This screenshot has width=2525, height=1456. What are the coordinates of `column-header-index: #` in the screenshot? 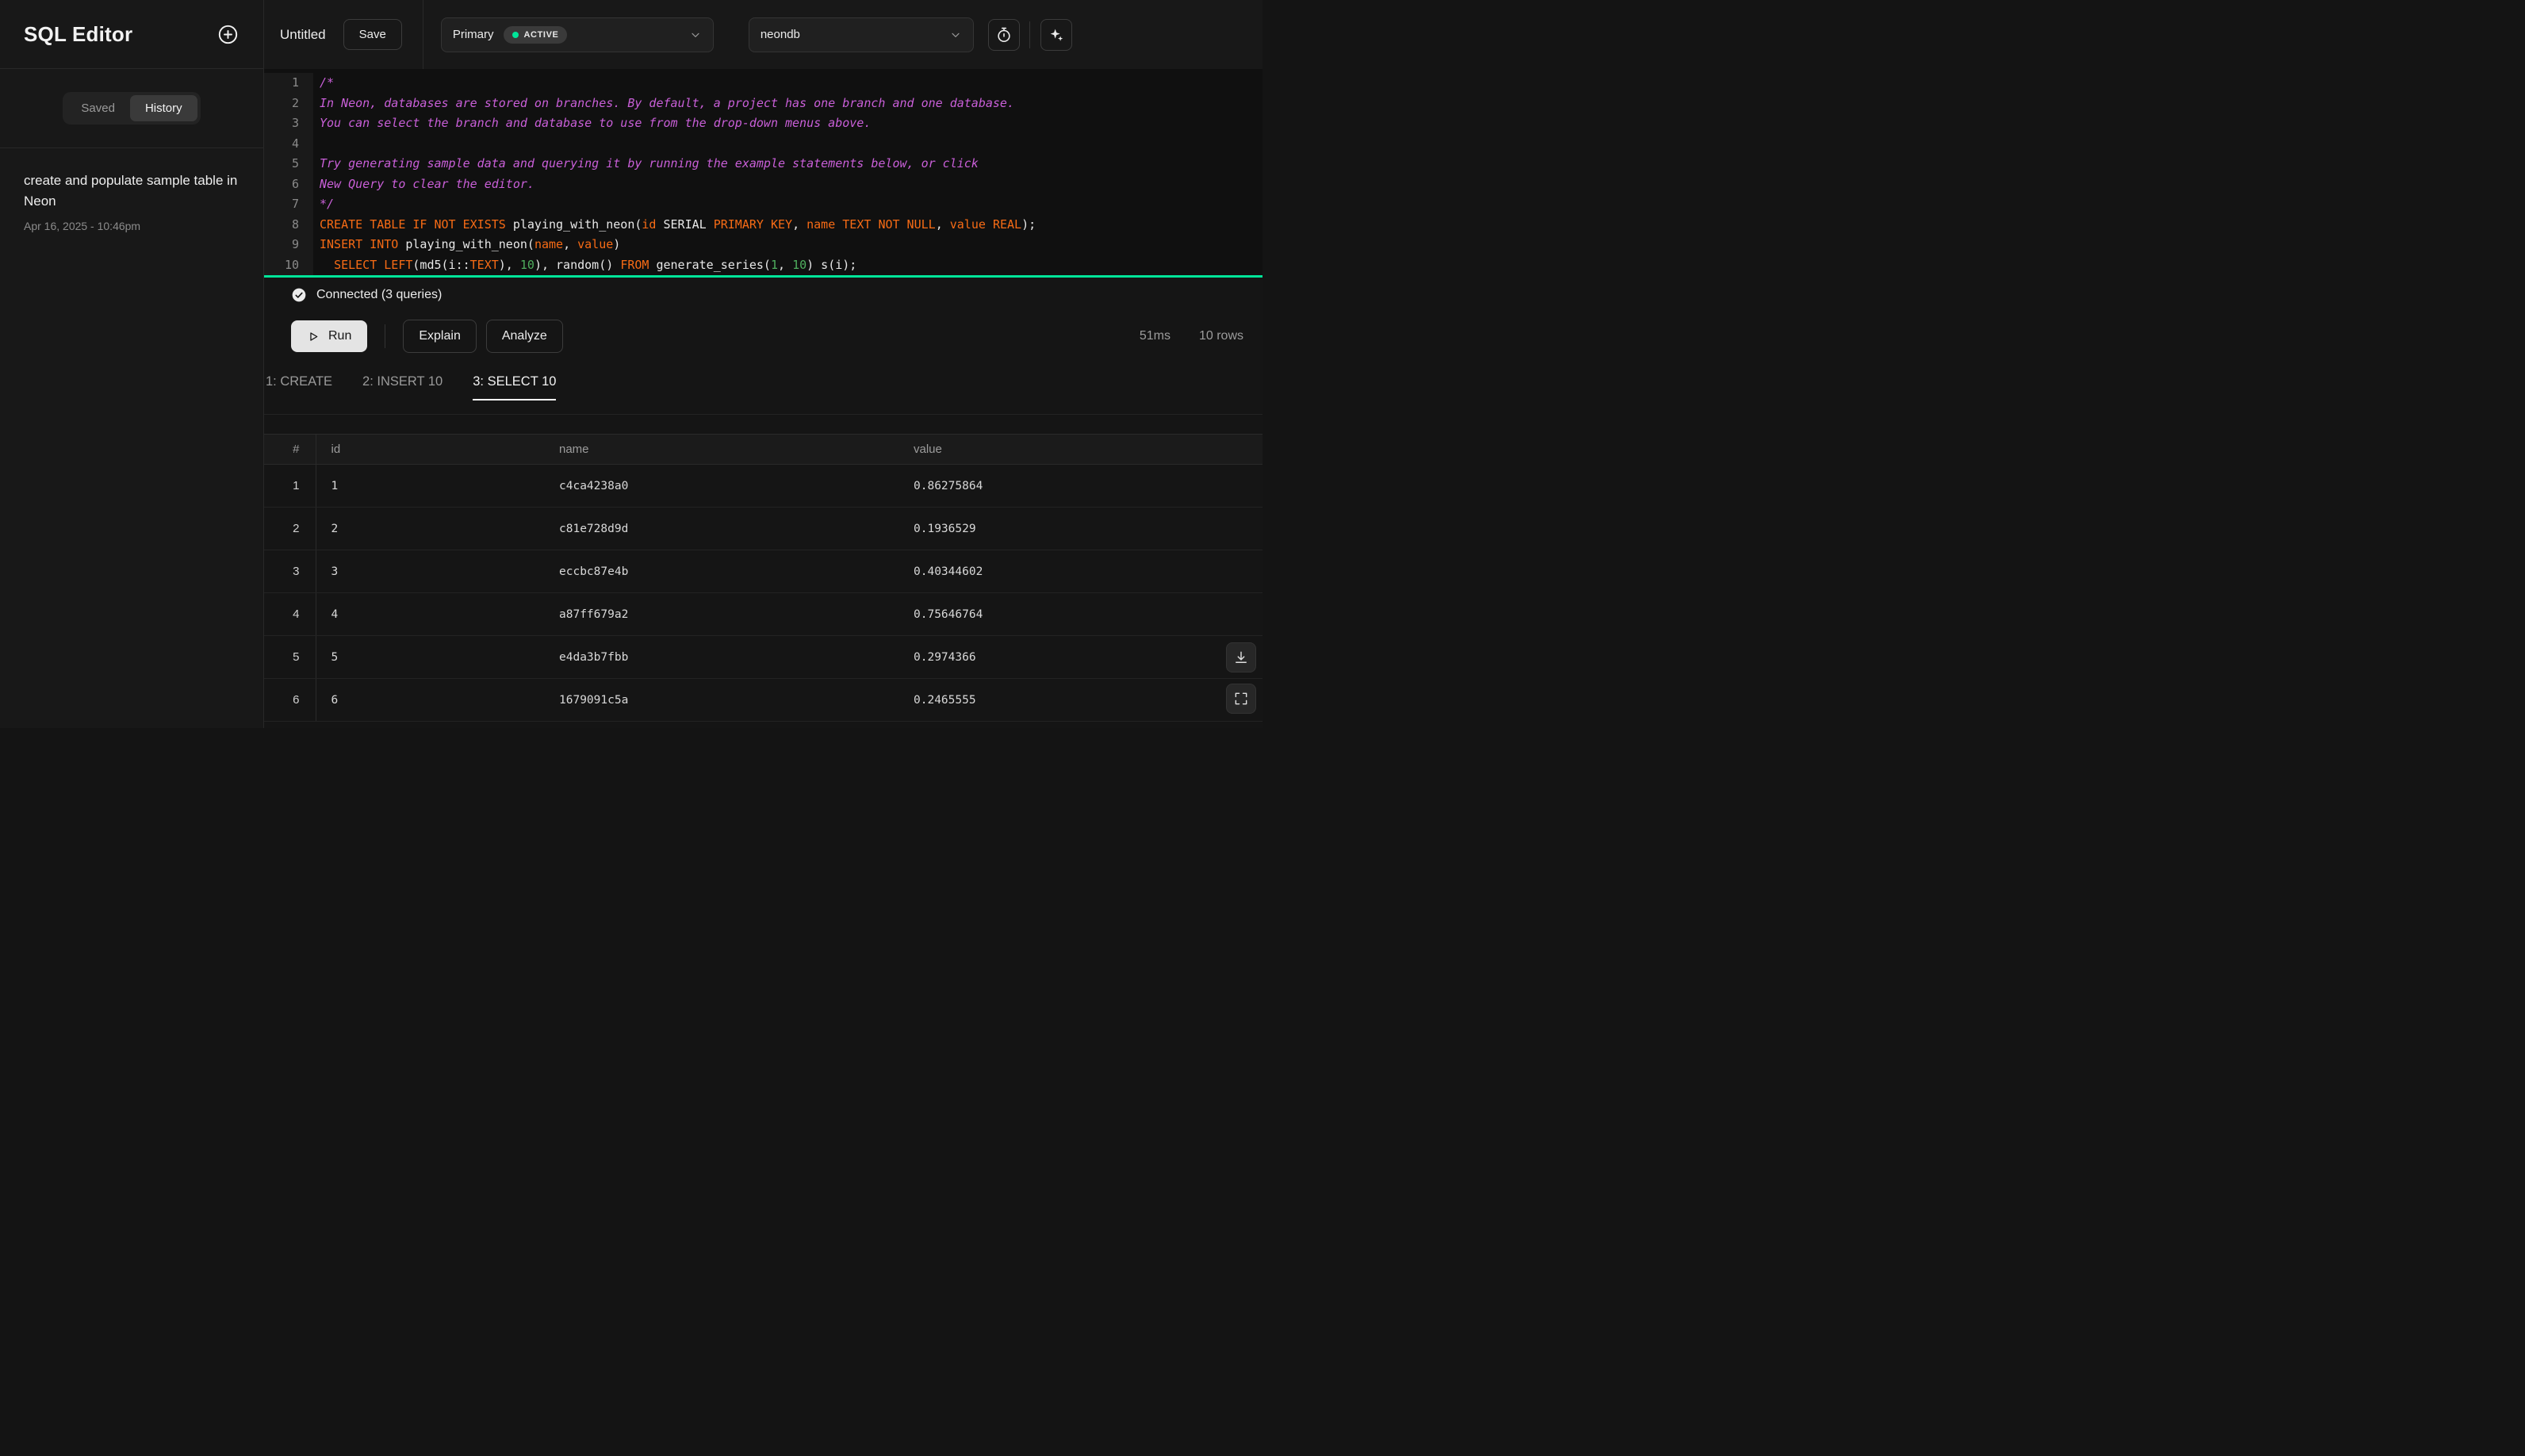 It's located at (290, 449).